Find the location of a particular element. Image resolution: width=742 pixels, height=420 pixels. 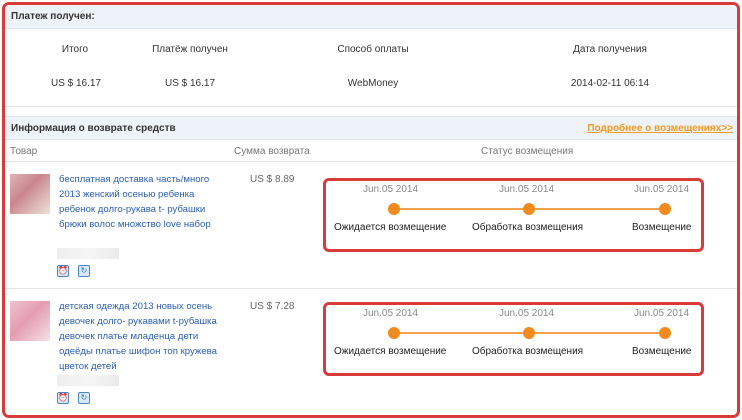

refund-amount: US $ 7.28 is located at coordinates (272, 306).